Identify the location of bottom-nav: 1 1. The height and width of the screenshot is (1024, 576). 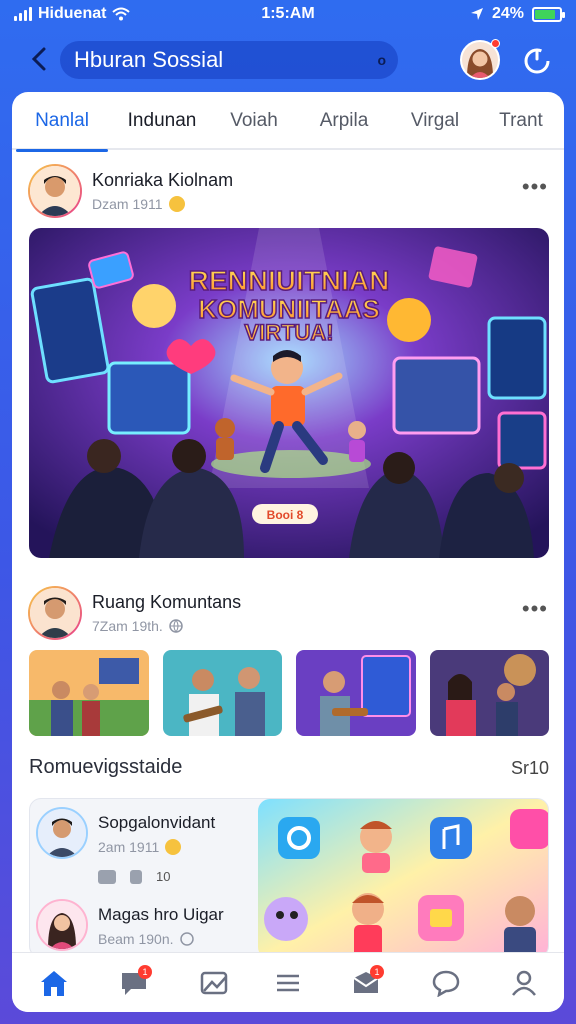
(288, 982).